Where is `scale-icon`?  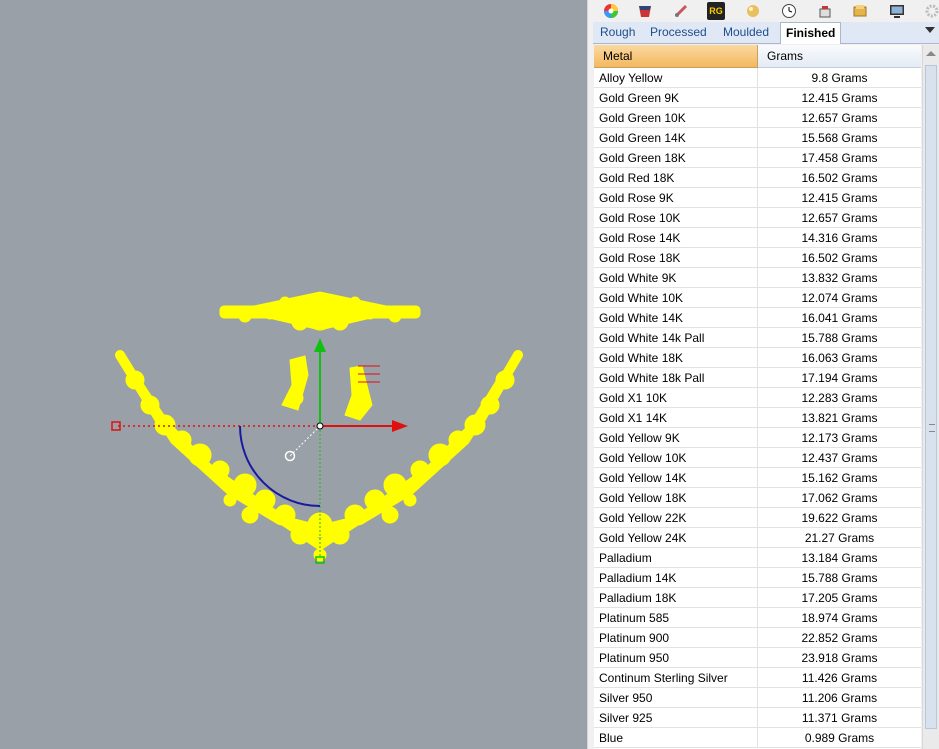 scale-icon is located at coordinates (825, 11).